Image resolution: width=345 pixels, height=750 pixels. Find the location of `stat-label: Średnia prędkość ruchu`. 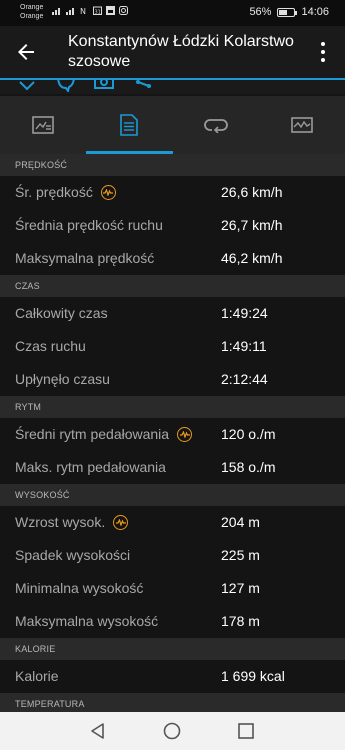

stat-label: Średnia prędkość ruchu is located at coordinates (89, 225).